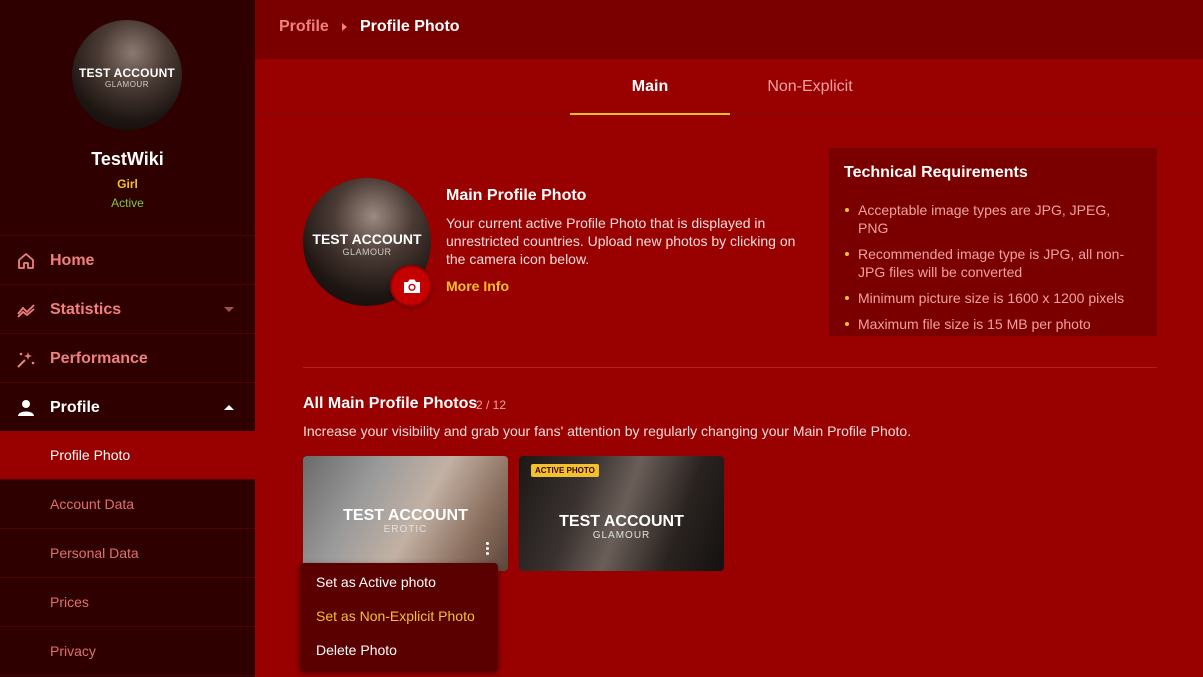 Image resolution: width=1203 pixels, height=677 pixels. Describe the element at coordinates (127, 260) in the screenshot. I see `sidebar-item-home: Home` at that location.